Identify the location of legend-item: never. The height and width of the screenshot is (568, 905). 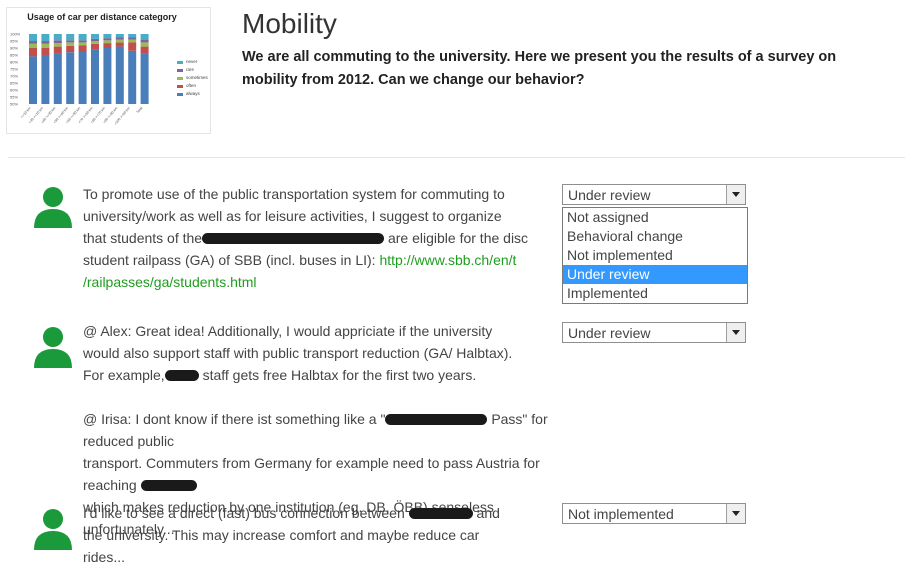
(192, 62).